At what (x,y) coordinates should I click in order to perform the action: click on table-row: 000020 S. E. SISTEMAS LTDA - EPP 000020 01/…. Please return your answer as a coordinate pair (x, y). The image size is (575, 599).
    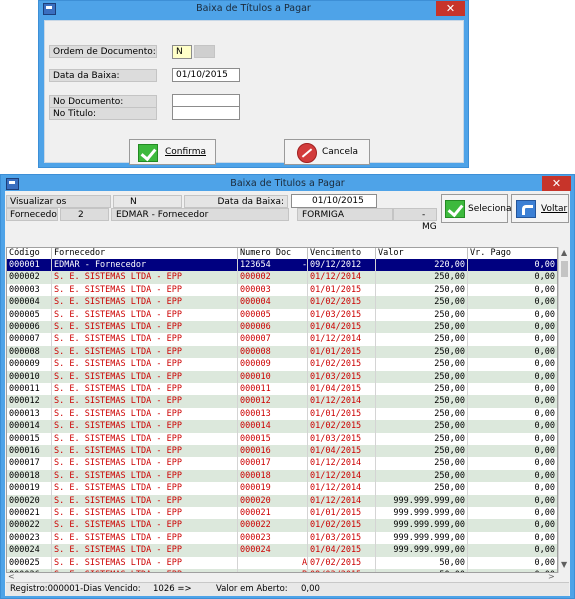
    Looking at the image, I should click on (282, 500).